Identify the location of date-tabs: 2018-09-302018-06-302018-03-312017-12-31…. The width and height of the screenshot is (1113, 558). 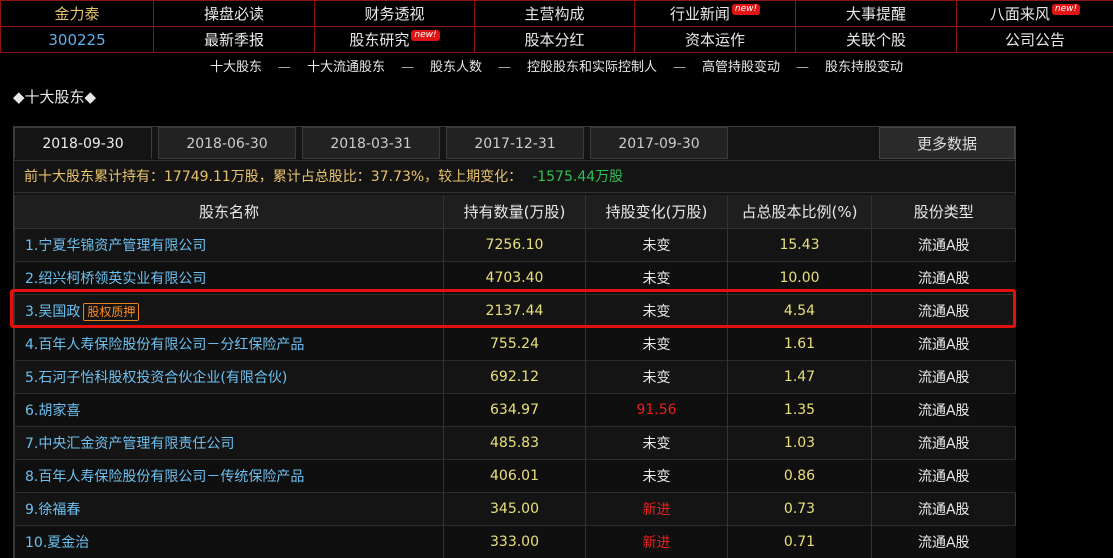
(514, 143).